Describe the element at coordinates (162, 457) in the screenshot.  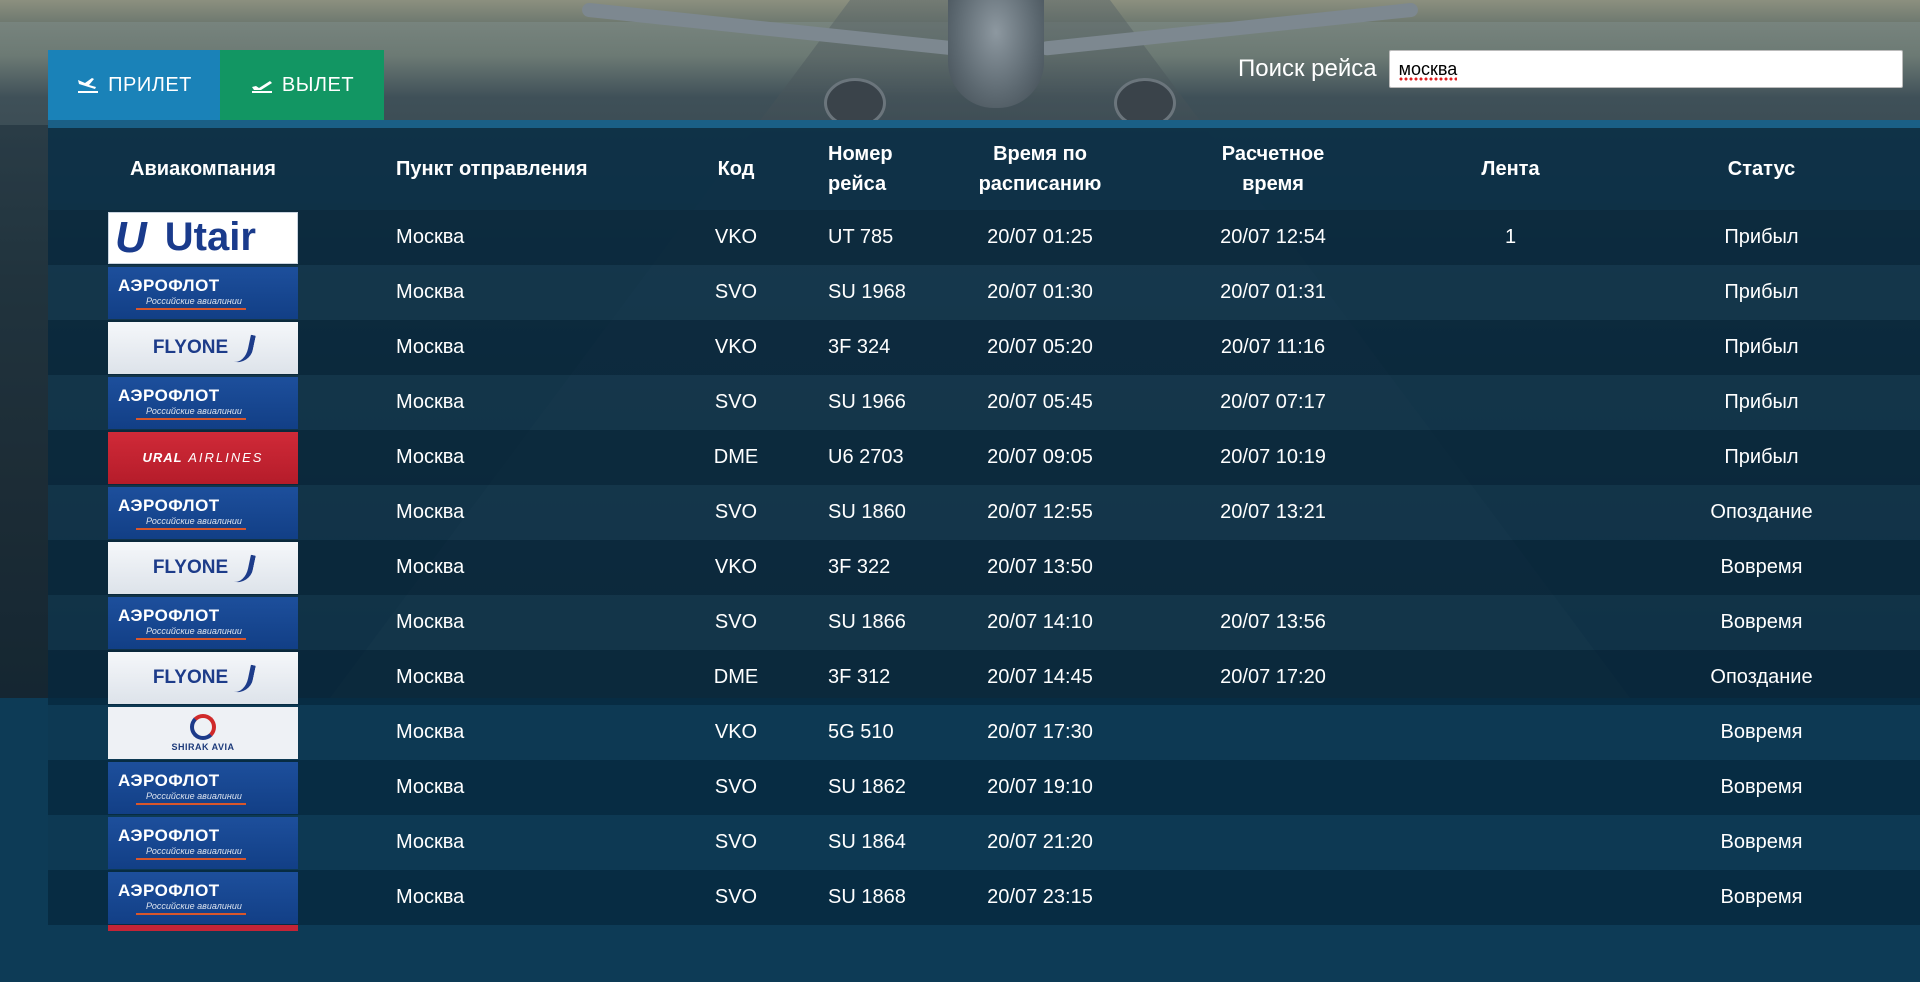
I see `ural-word: URAL` at that location.